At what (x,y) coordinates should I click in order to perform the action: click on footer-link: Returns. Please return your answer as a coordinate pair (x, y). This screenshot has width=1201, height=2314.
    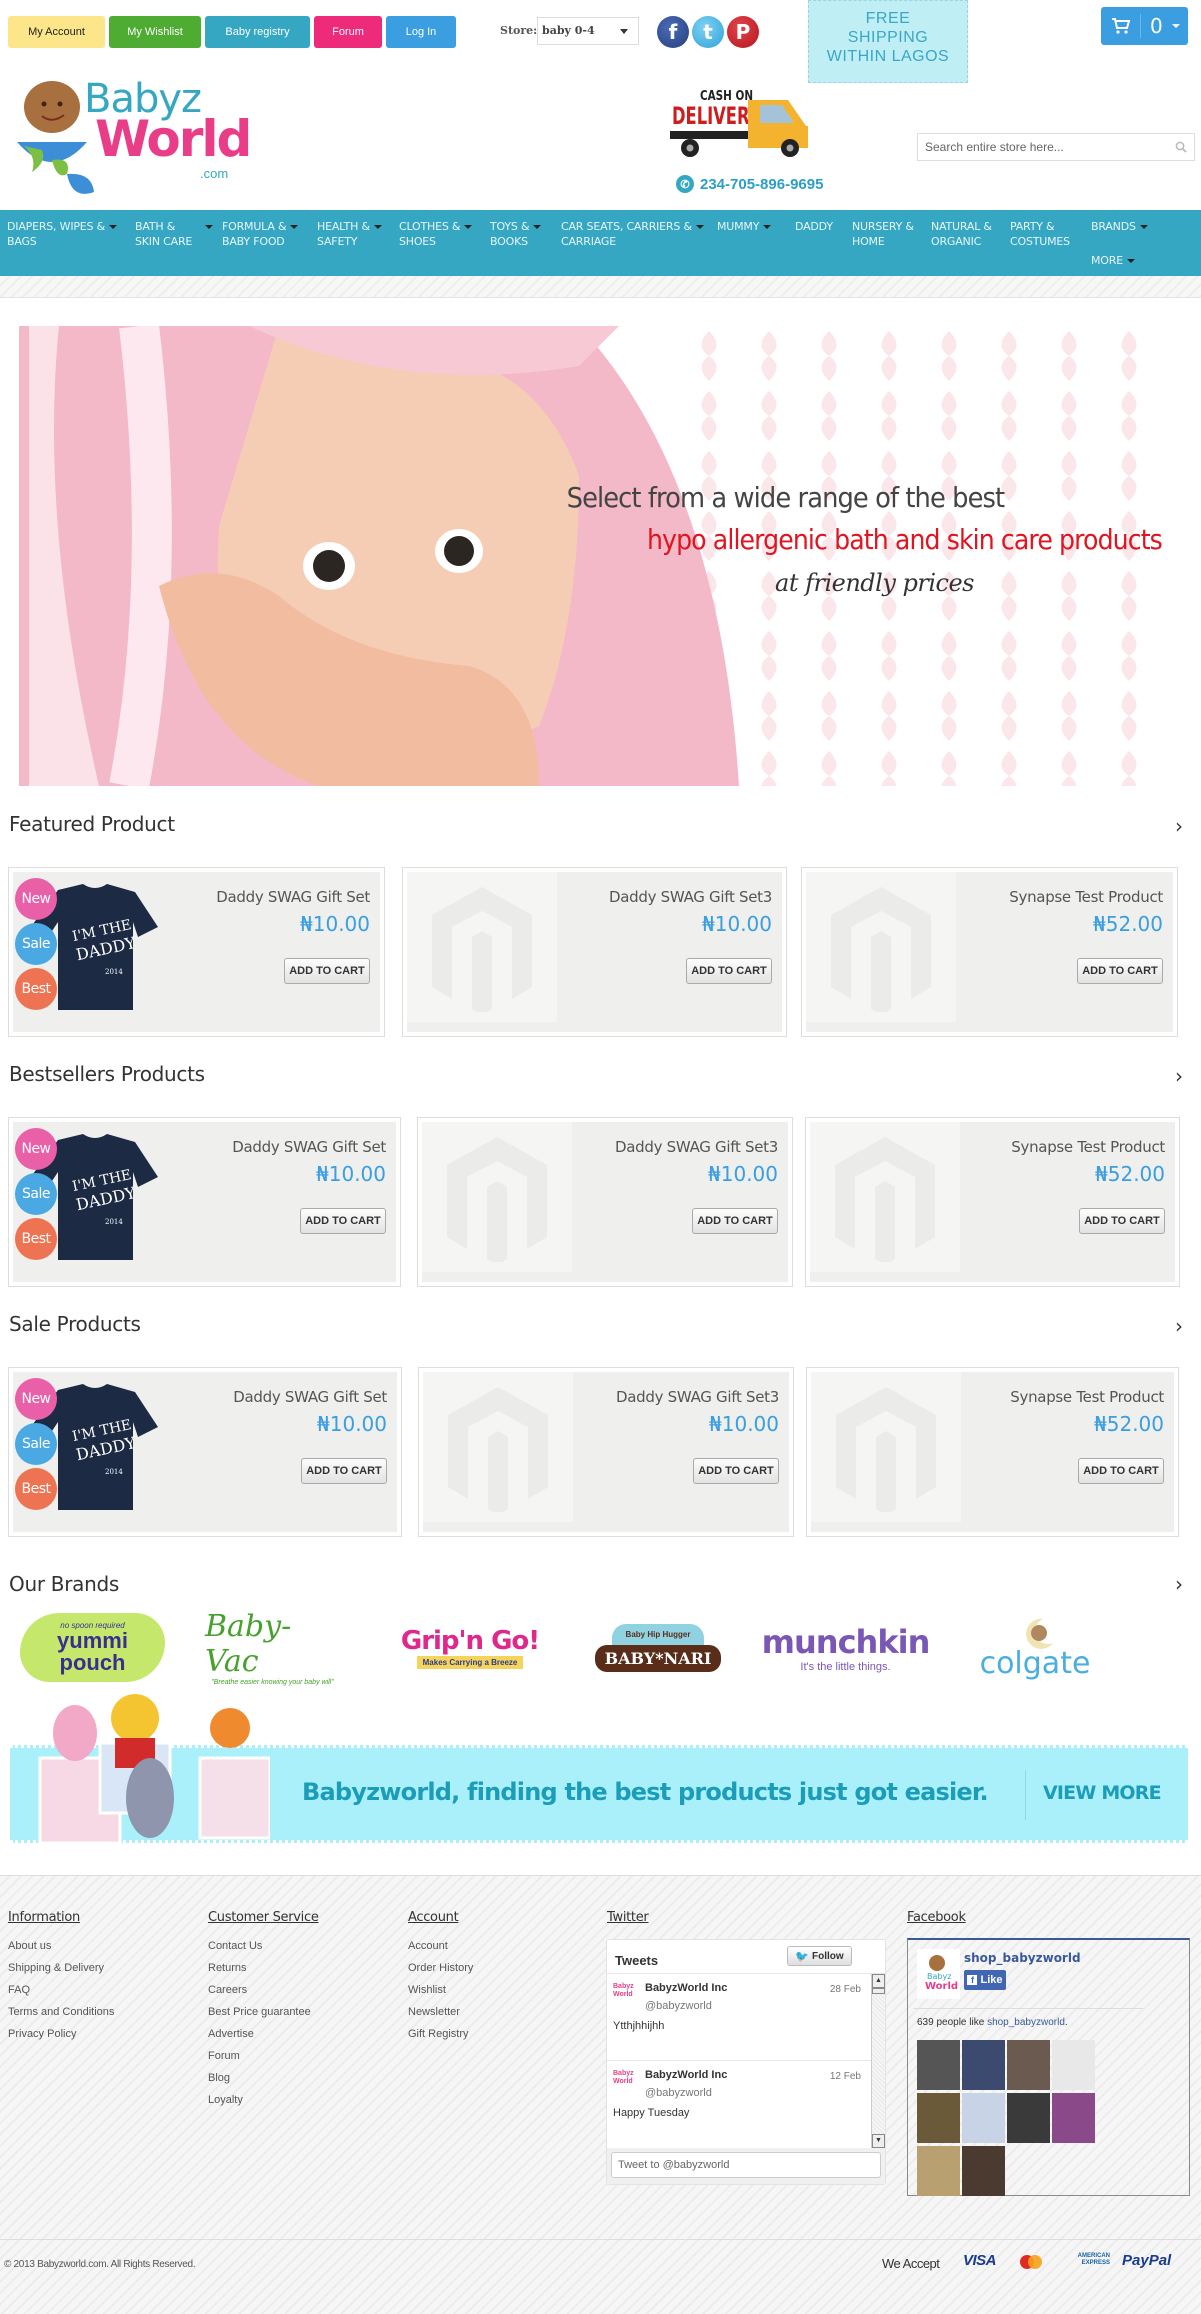
    Looking at the image, I should click on (227, 1968).